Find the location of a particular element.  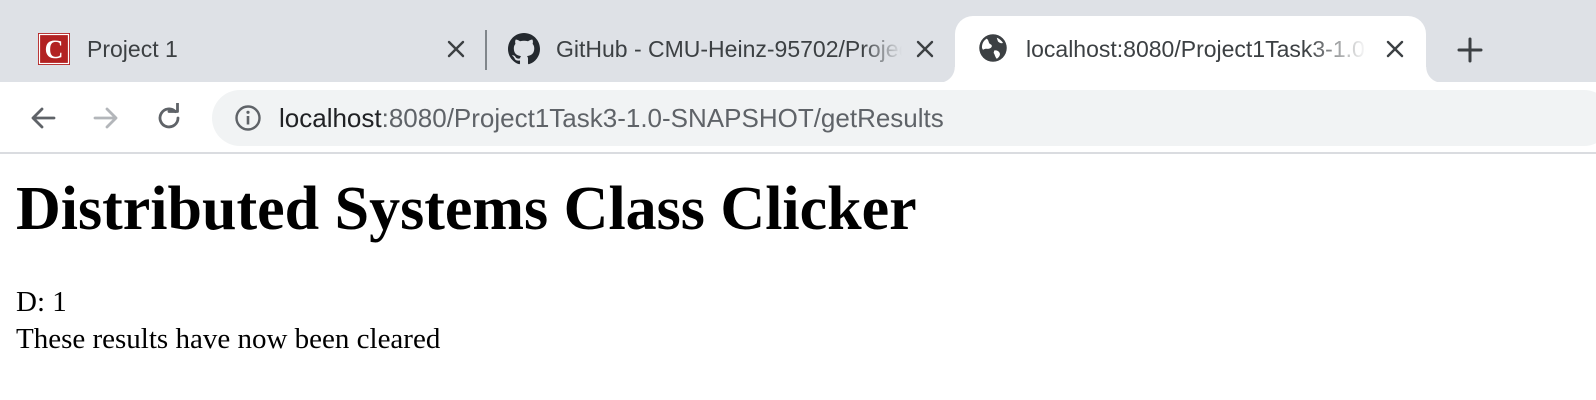

url-host: localhost is located at coordinates (330, 118).